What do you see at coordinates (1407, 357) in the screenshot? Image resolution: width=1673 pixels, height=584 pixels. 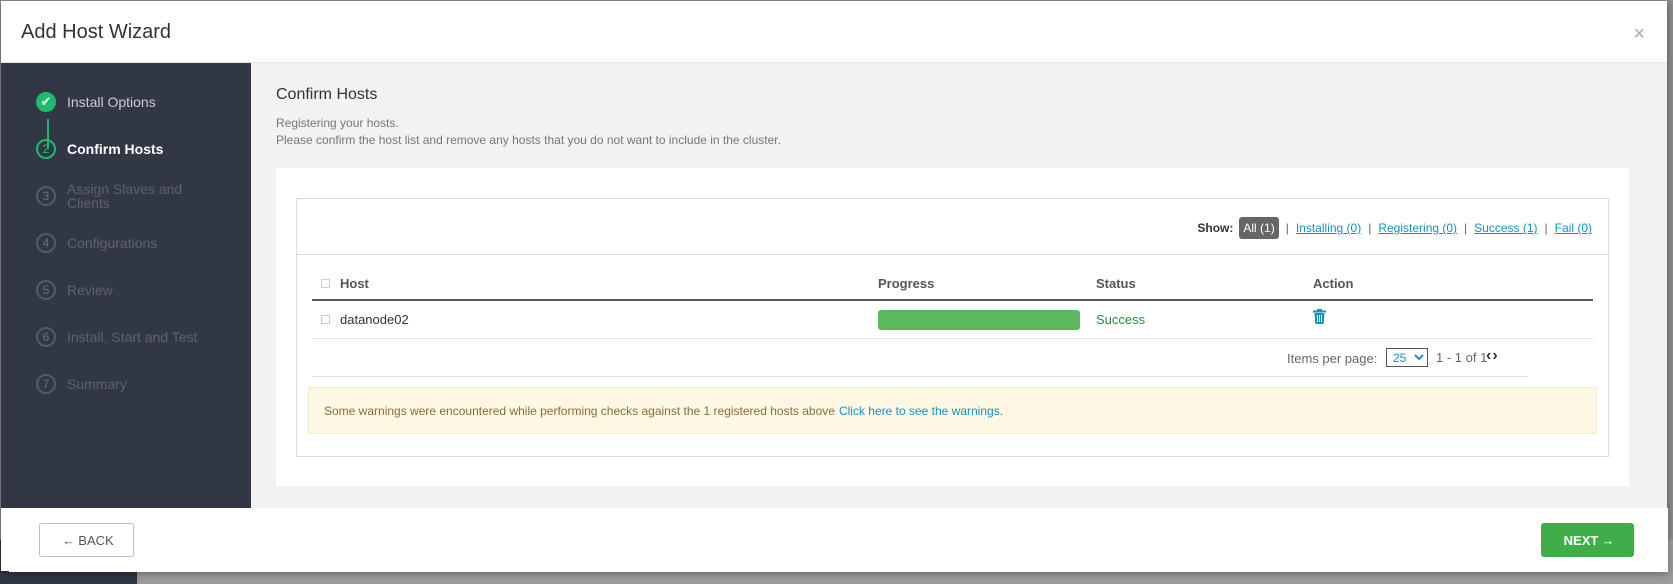 I see `items-per-page-select: 25` at bounding box center [1407, 357].